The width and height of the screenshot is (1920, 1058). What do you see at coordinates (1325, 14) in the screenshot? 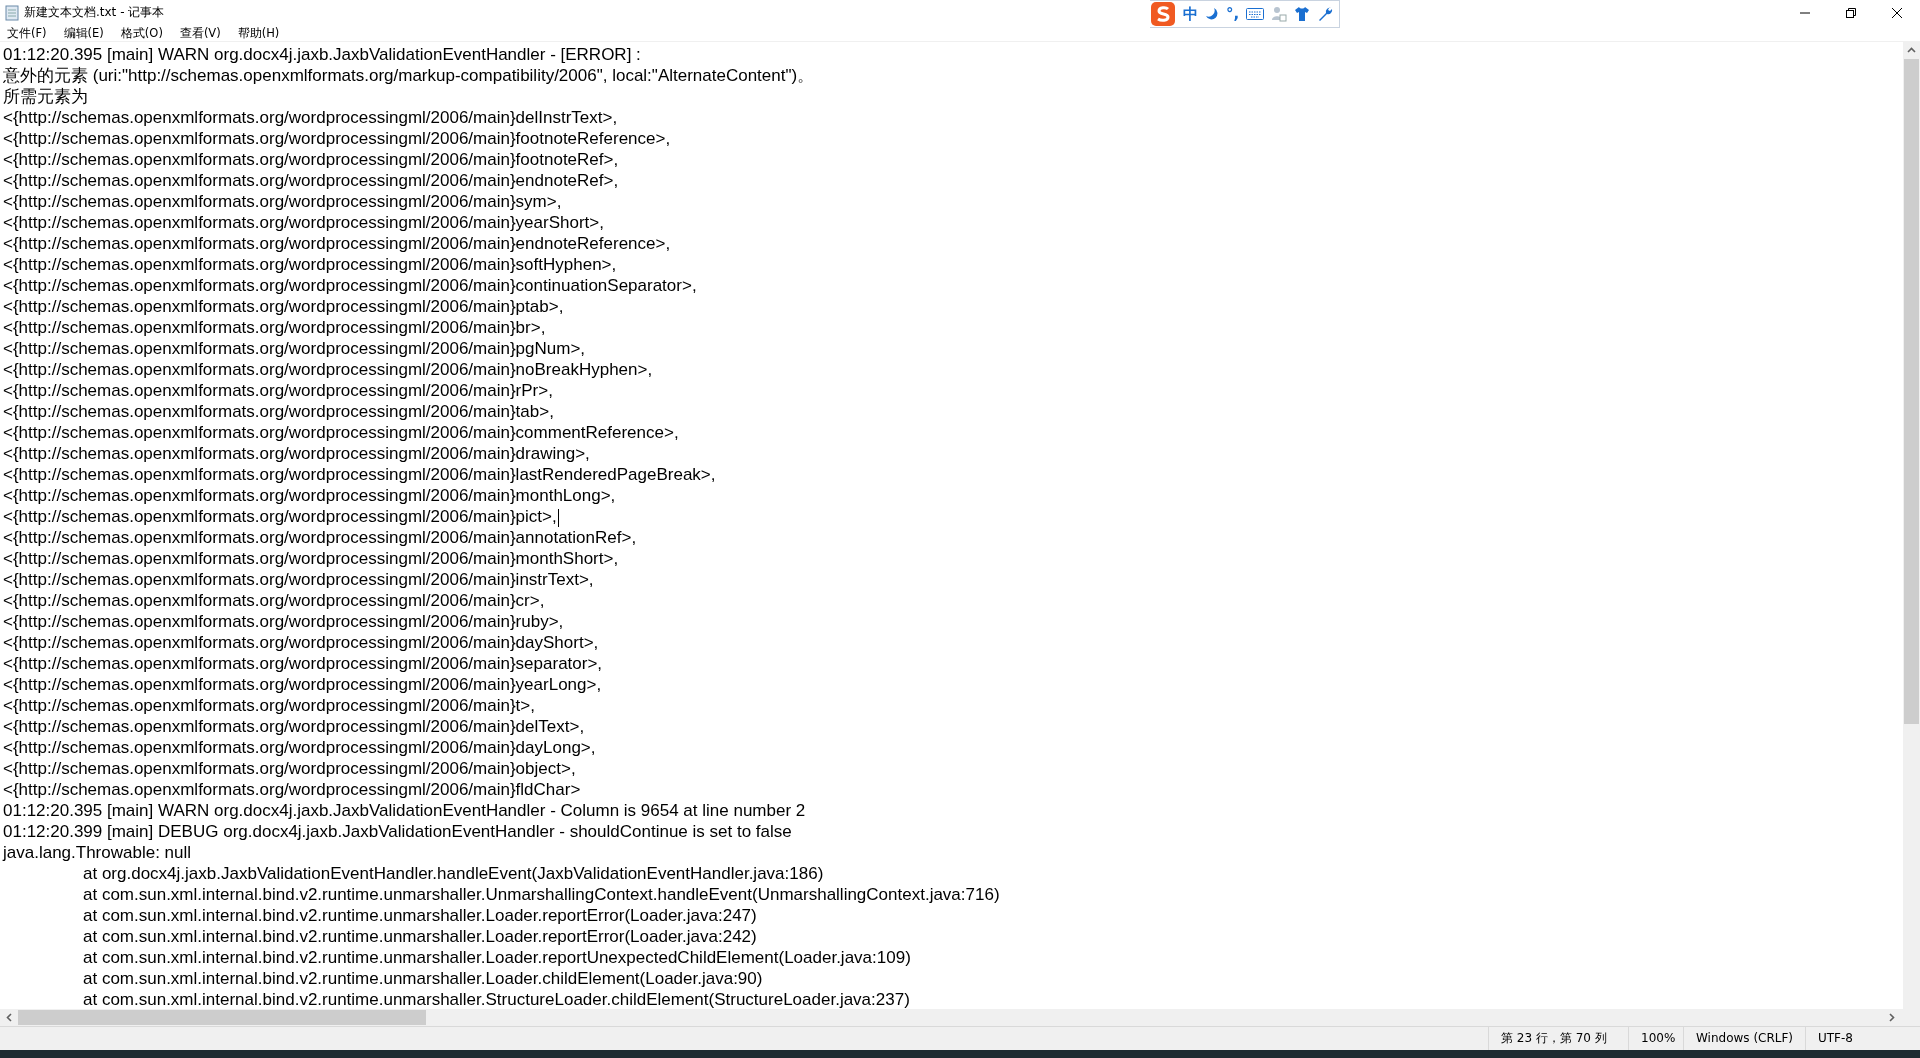
I see `wrench-icon` at bounding box center [1325, 14].